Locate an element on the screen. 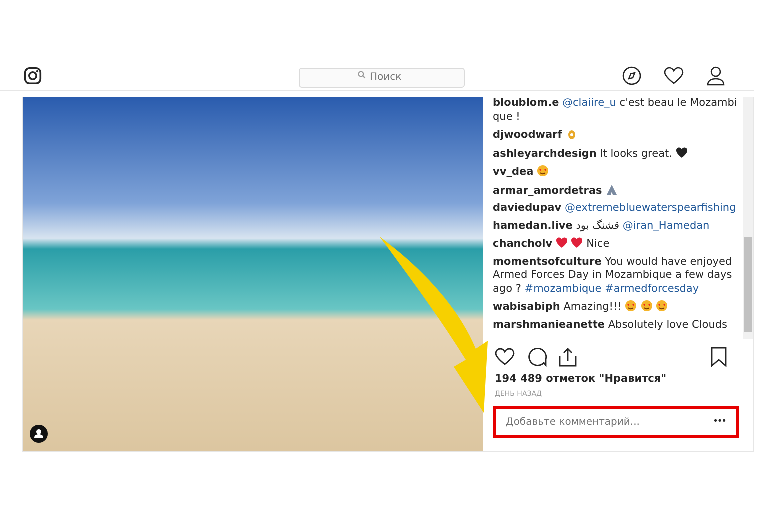 Image resolution: width=770 pixels, height=512 pixels. comment-bubble-icon is located at coordinates (537, 357).